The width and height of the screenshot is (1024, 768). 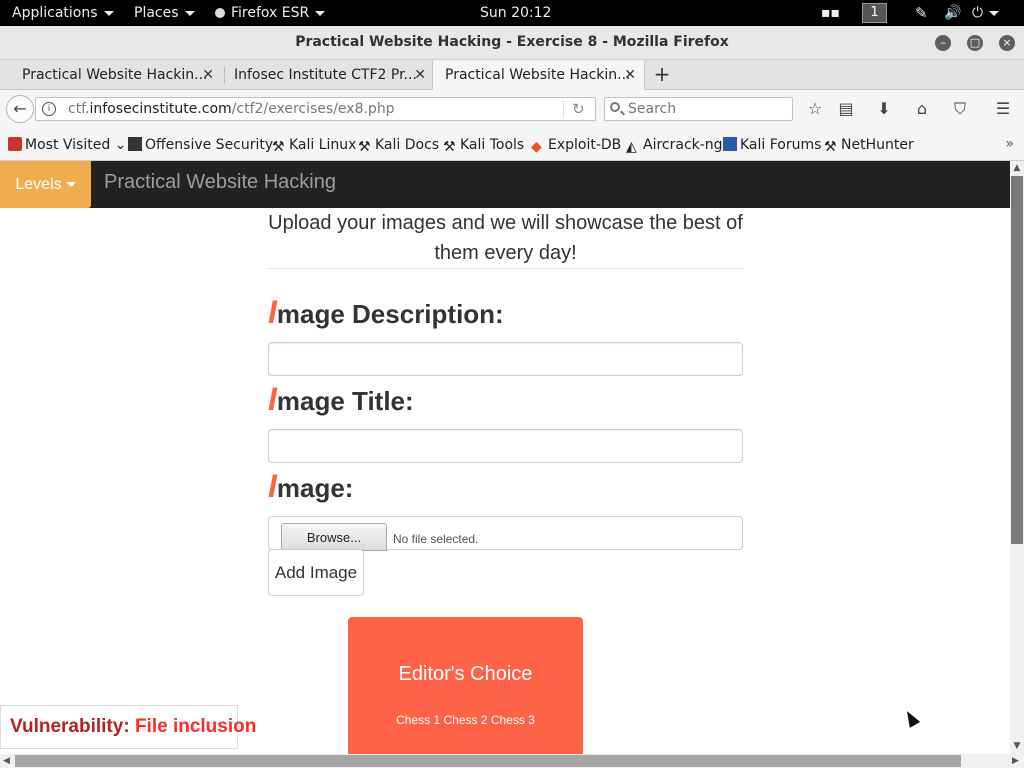 What do you see at coordinates (407, 145) in the screenshot?
I see `bookmark-label: Kali Docs` at bounding box center [407, 145].